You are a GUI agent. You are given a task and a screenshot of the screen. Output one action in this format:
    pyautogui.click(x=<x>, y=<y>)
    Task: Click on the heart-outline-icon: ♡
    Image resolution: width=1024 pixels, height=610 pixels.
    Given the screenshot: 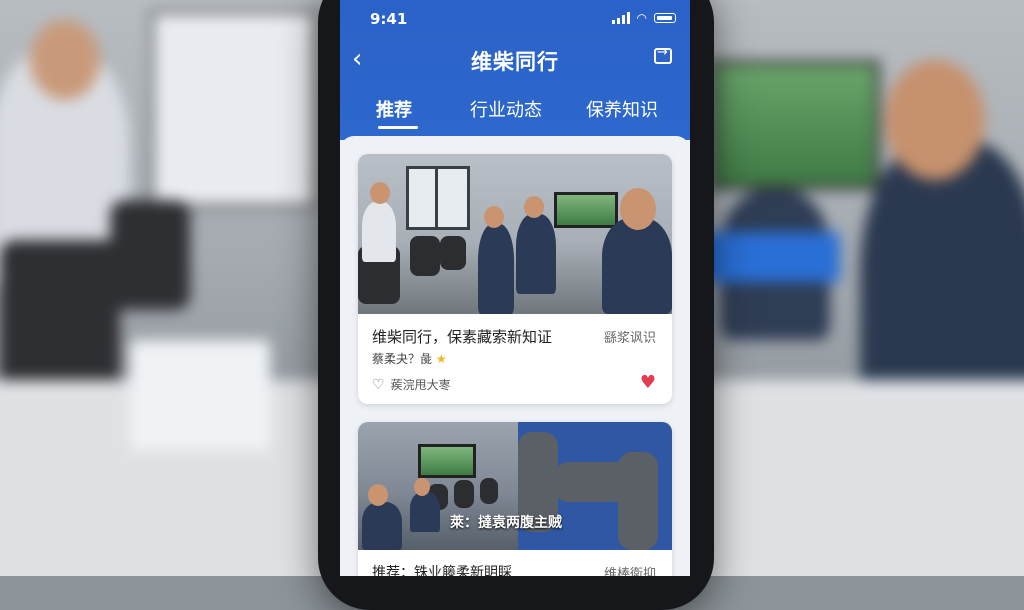 What is the action you would take?
    pyautogui.click(x=378, y=385)
    